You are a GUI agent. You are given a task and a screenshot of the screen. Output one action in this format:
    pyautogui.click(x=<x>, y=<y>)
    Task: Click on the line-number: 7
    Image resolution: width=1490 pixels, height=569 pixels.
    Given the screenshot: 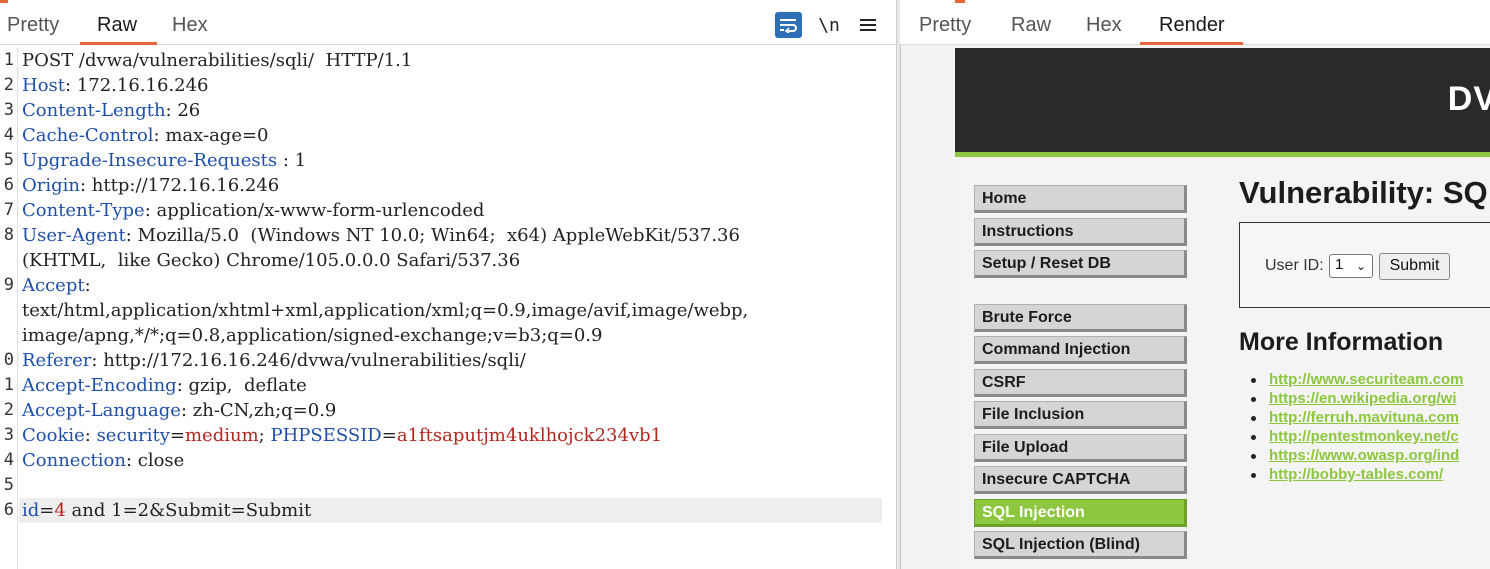 What is the action you would take?
    pyautogui.click(x=8, y=210)
    